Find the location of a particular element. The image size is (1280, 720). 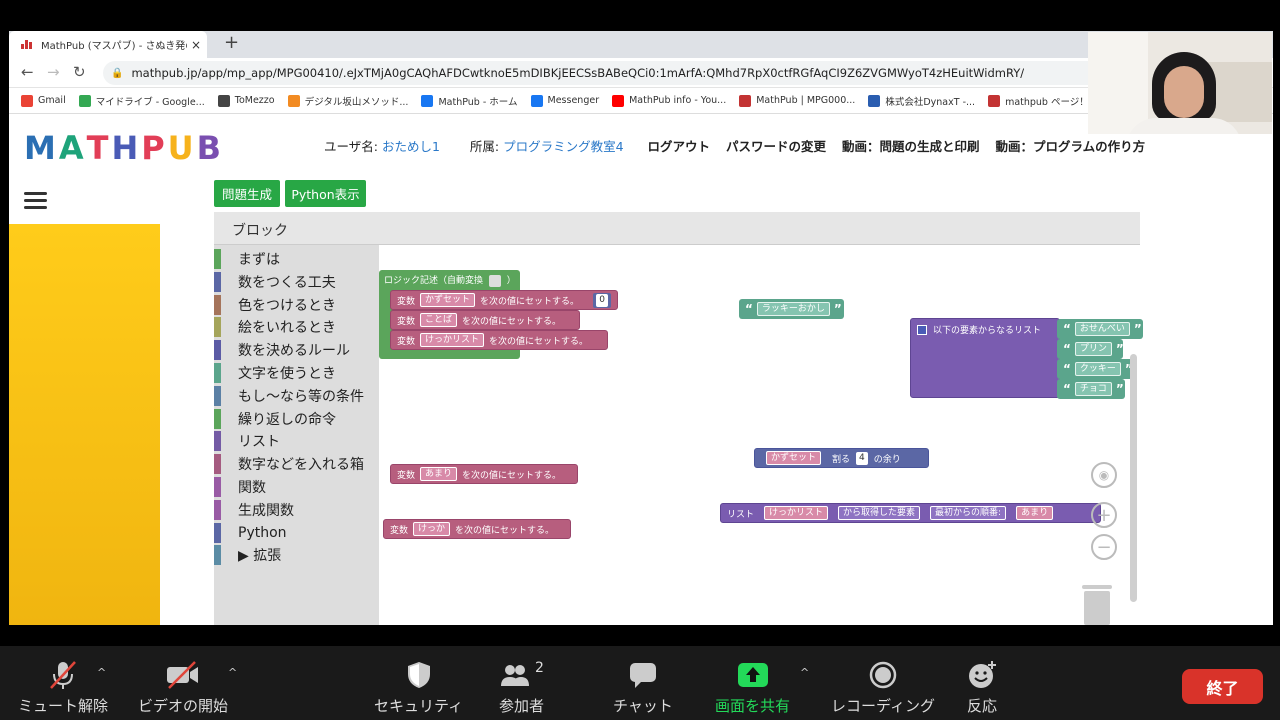

trash-icon is located at coordinates (1097, 605).